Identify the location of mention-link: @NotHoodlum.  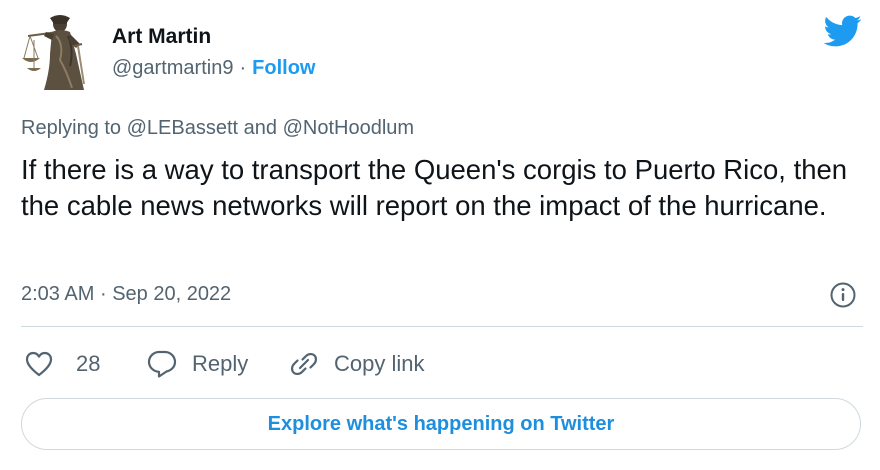
(348, 128).